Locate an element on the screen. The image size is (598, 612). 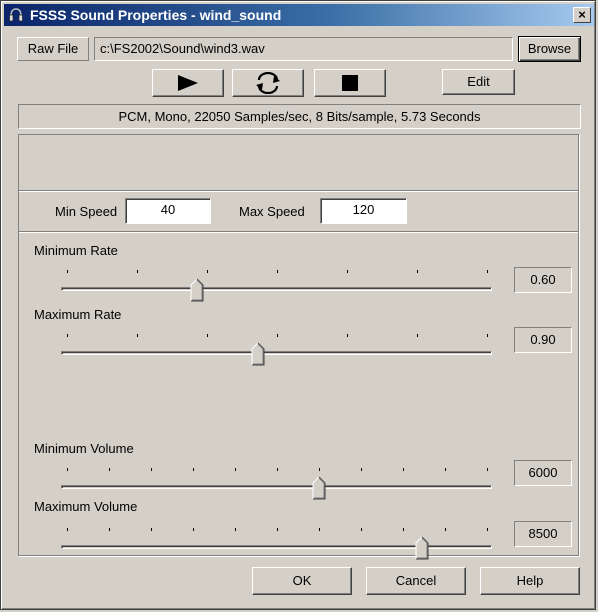
maximum-rate-value: 0.90 is located at coordinates (543, 340).